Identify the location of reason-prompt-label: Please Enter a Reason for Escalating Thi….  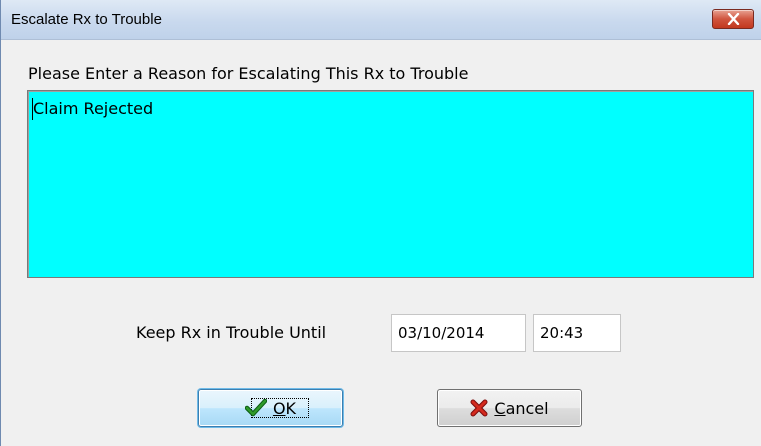
(248, 73).